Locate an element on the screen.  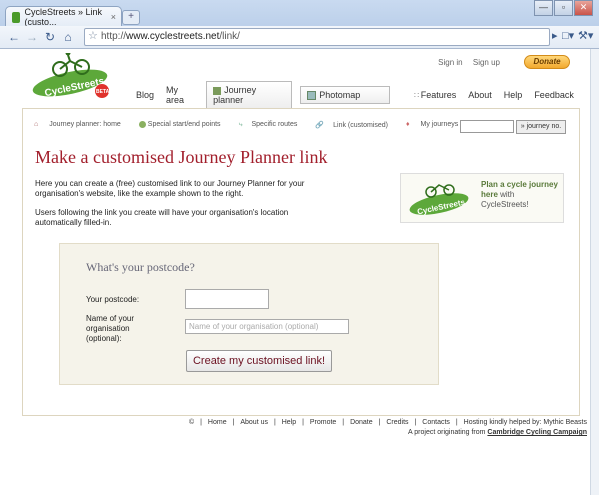
minimize-button: — is located at coordinates (543, 8).